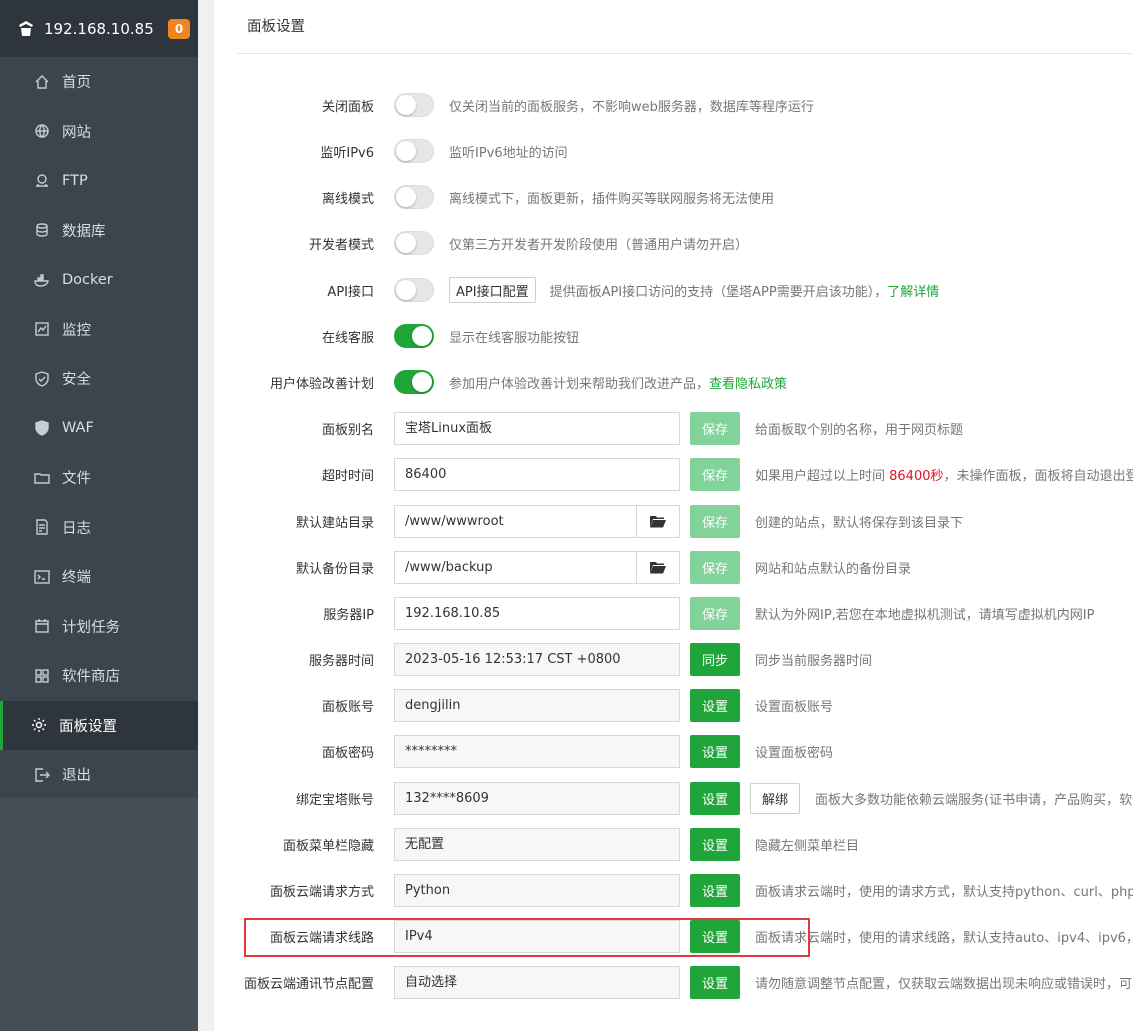 This screenshot has height=1031, width=1133. I want to click on sidebar-item-store: 软件商店, so click(99, 676).